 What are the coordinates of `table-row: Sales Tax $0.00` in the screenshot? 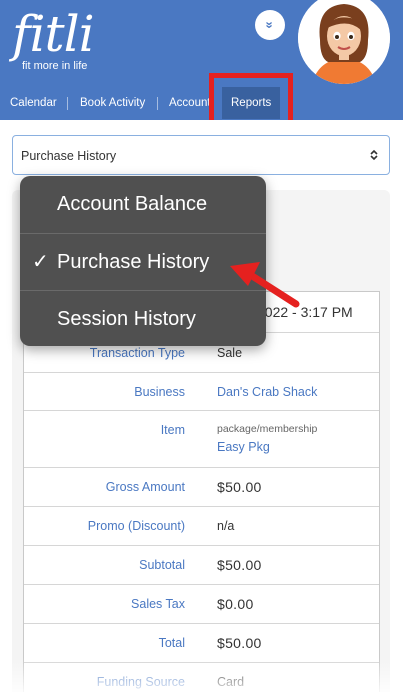 It's located at (201, 603).